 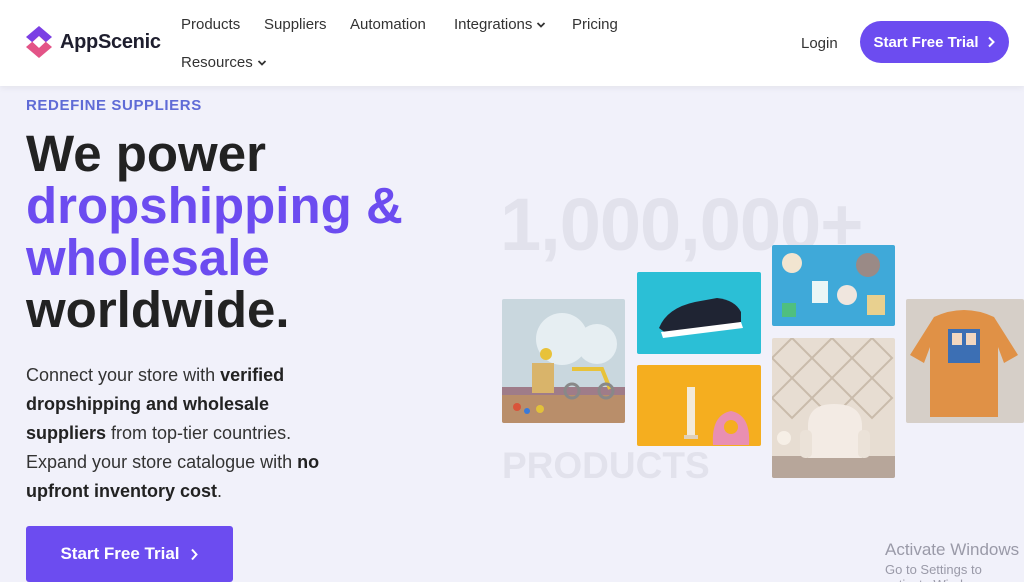 What do you see at coordinates (833, 285) in the screenshot?
I see `cosmetics-product-image` at bounding box center [833, 285].